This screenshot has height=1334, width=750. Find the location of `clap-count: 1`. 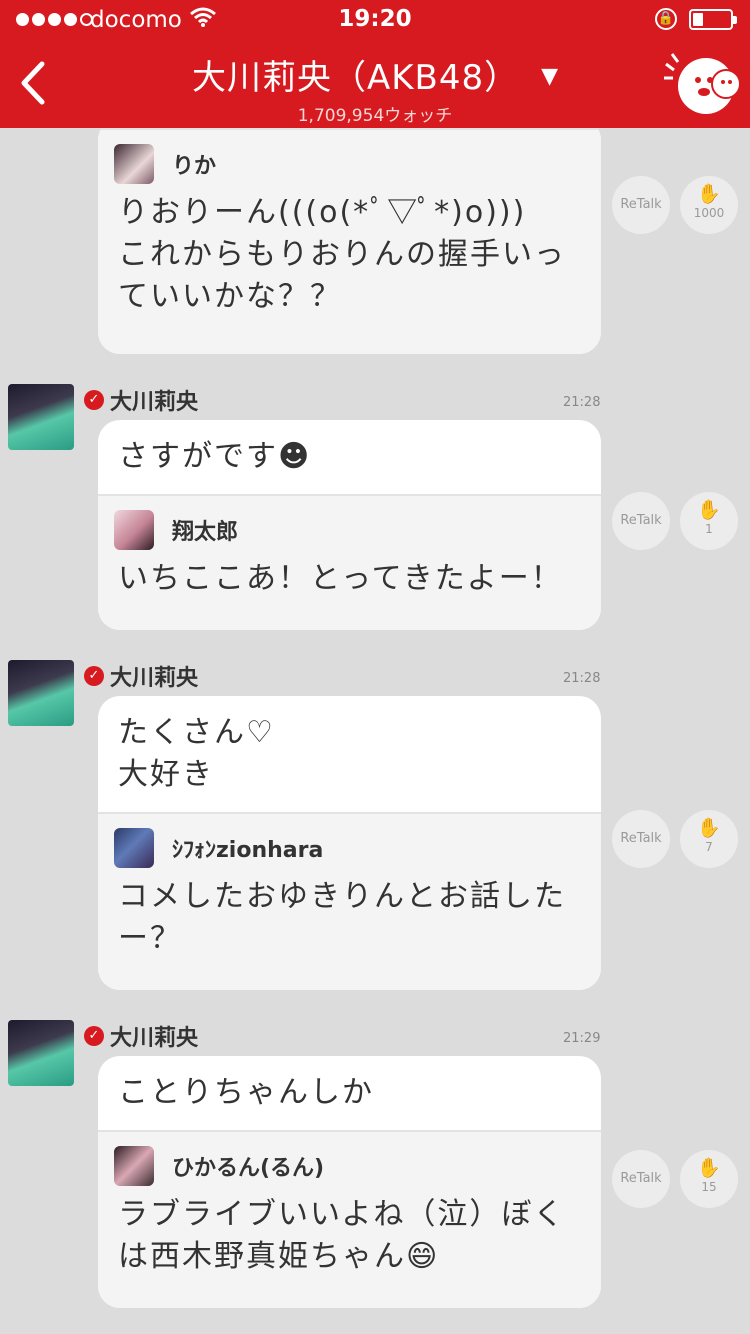

clap-count: 1 is located at coordinates (709, 529).